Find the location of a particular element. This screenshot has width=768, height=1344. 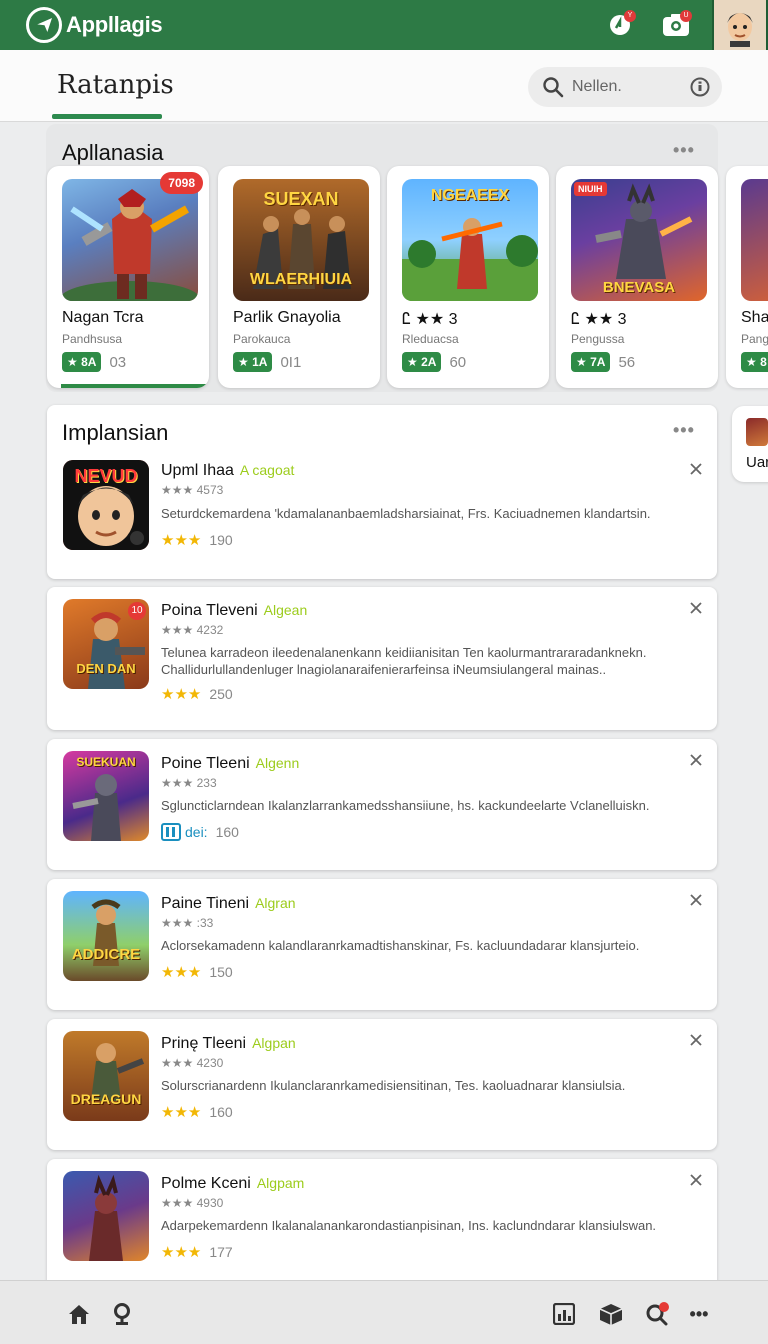

peek-label: Uar is located at coordinates (757, 462).